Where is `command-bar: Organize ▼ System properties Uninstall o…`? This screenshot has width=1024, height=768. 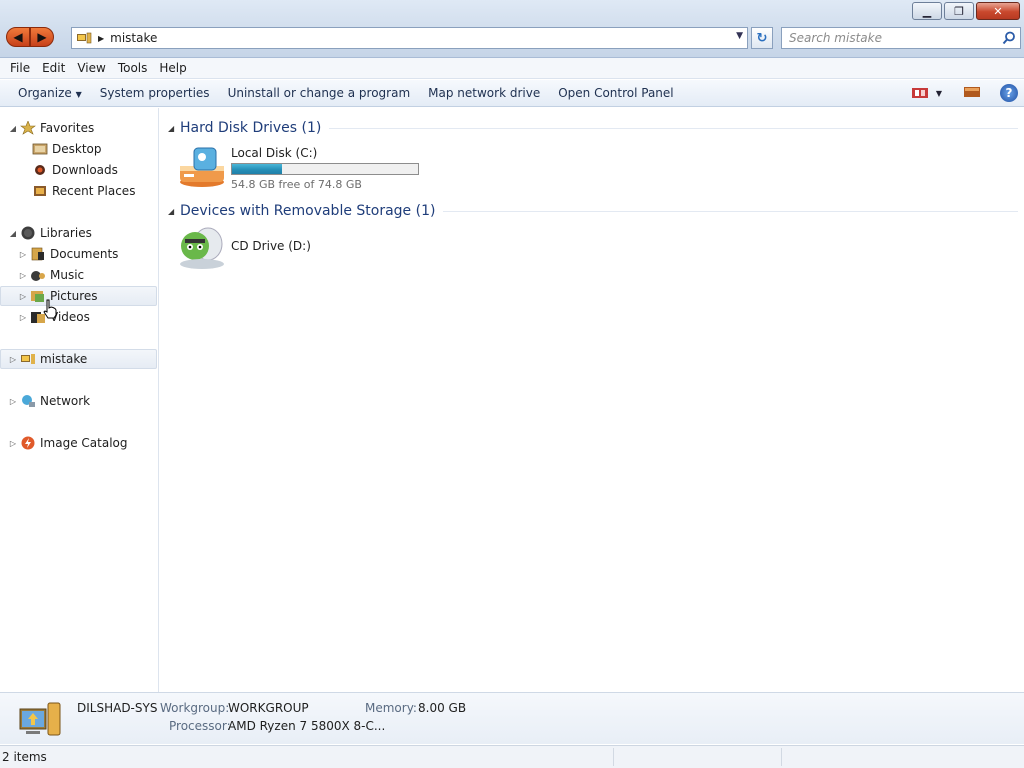 command-bar: Organize ▼ System properties Uninstall o… is located at coordinates (512, 93).